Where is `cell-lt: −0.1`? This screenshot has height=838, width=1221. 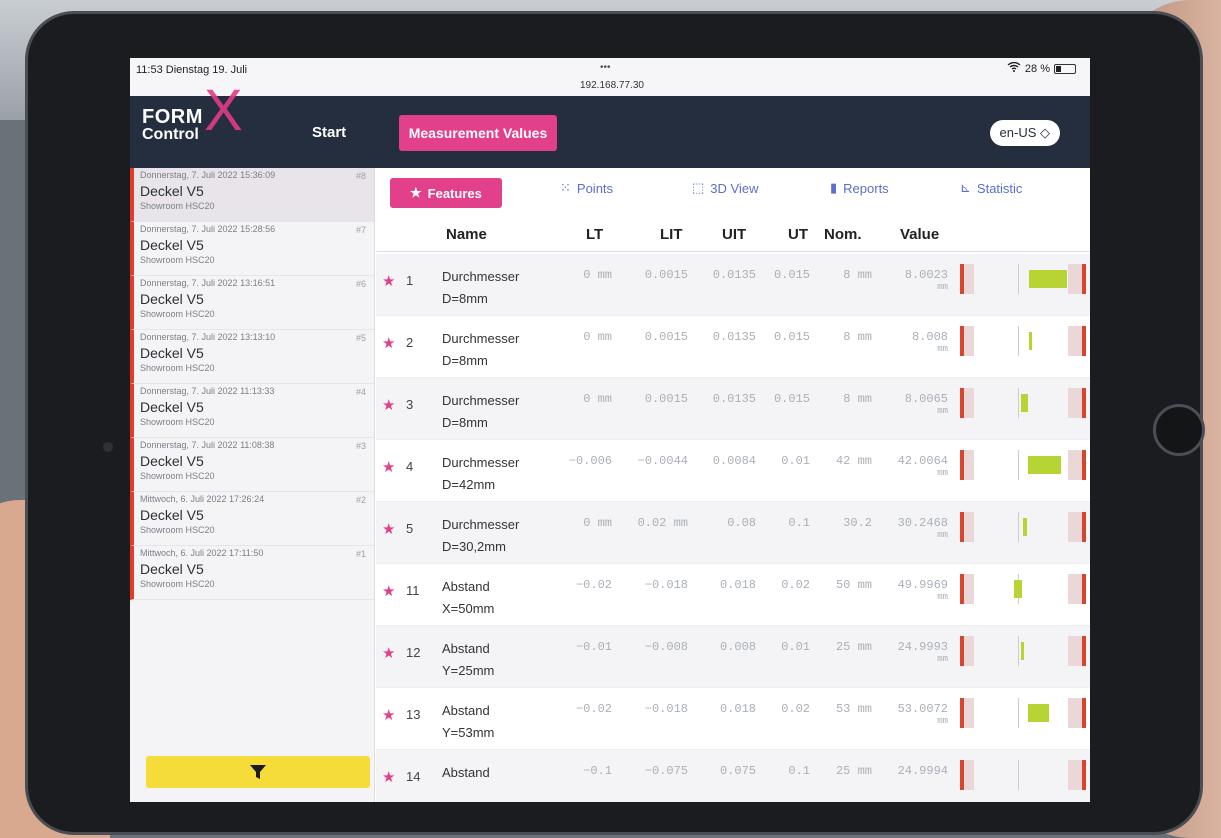 cell-lt: −0.1 is located at coordinates (597, 771).